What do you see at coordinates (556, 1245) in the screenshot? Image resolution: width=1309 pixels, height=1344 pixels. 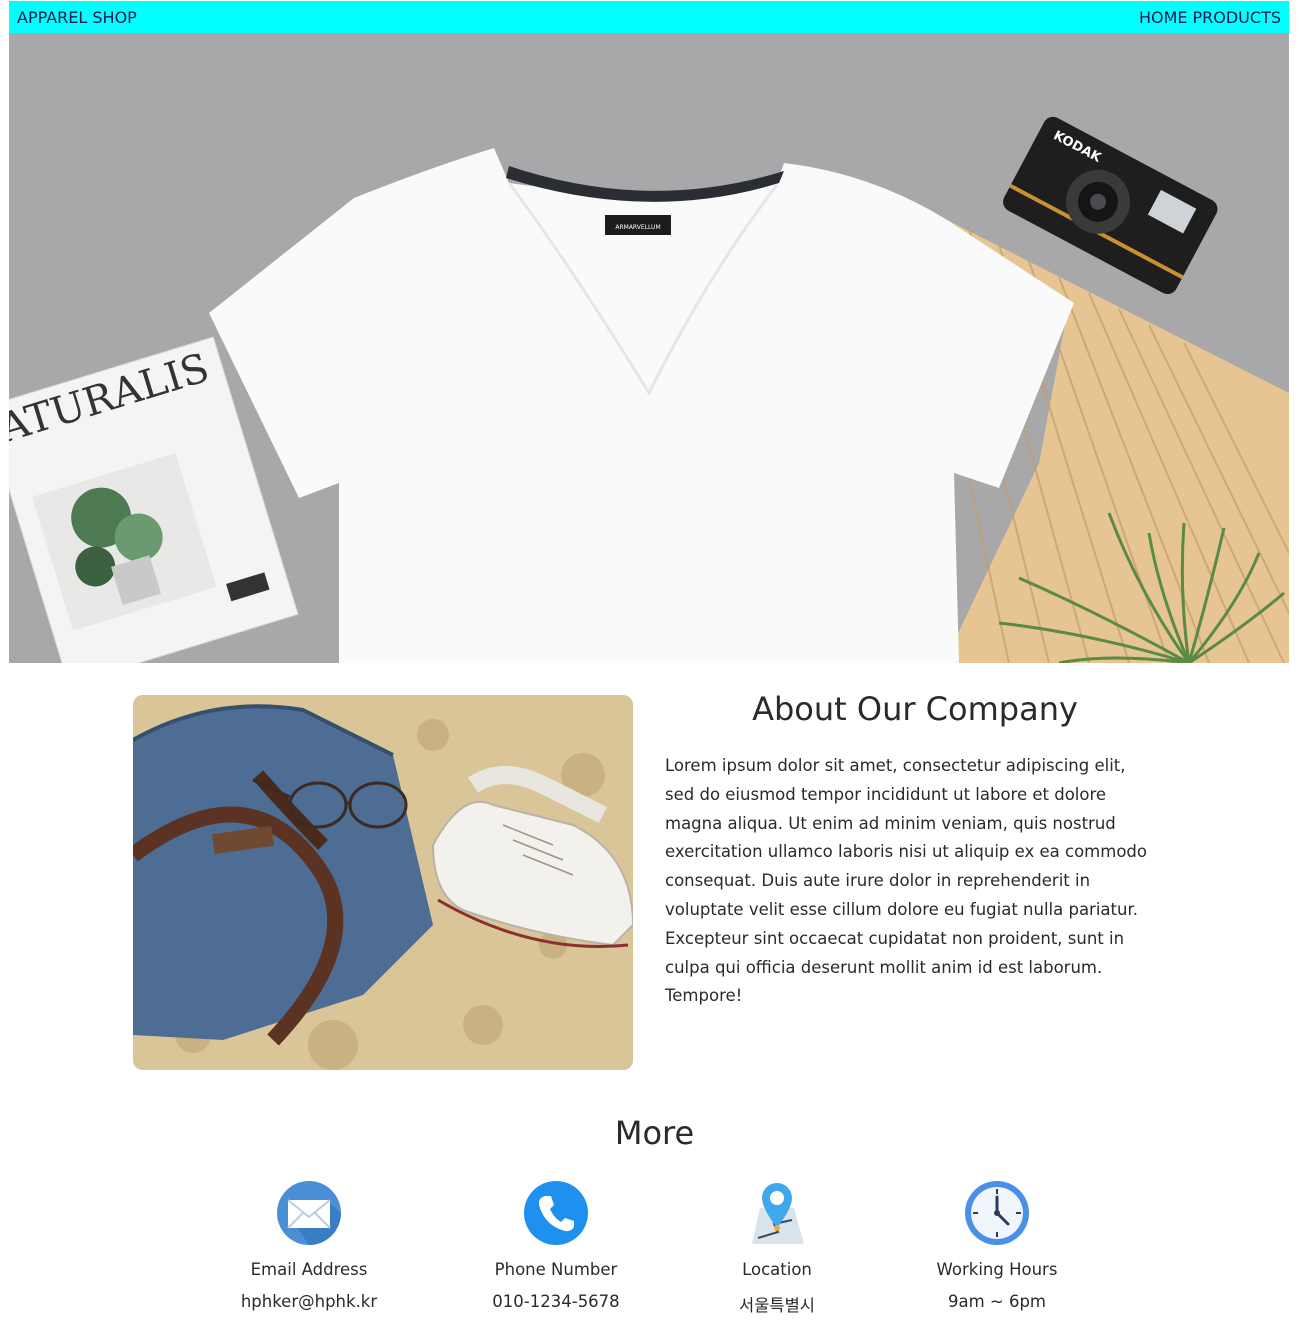 I see `info-phone: Phone Number 010-1234-5678` at bounding box center [556, 1245].